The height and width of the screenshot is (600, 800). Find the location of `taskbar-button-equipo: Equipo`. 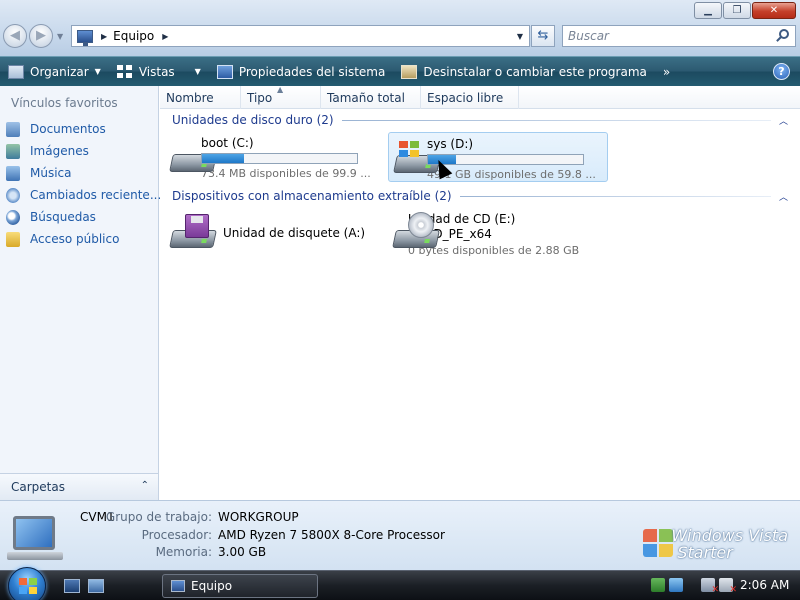

taskbar-button-equipo: Equipo is located at coordinates (240, 586).